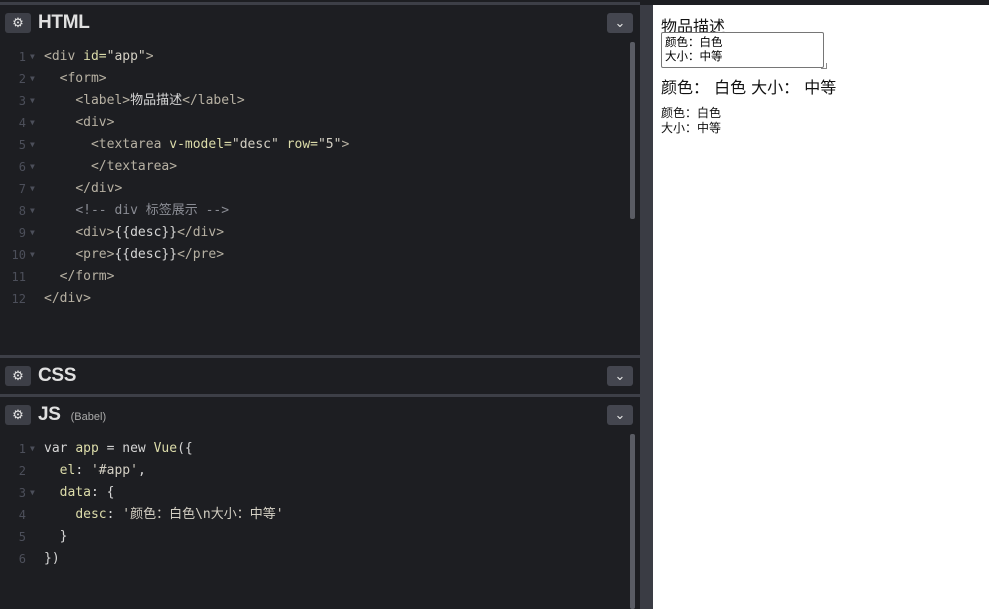 This screenshot has height=609, width=989. I want to click on code-token: row=, so click(302, 144).